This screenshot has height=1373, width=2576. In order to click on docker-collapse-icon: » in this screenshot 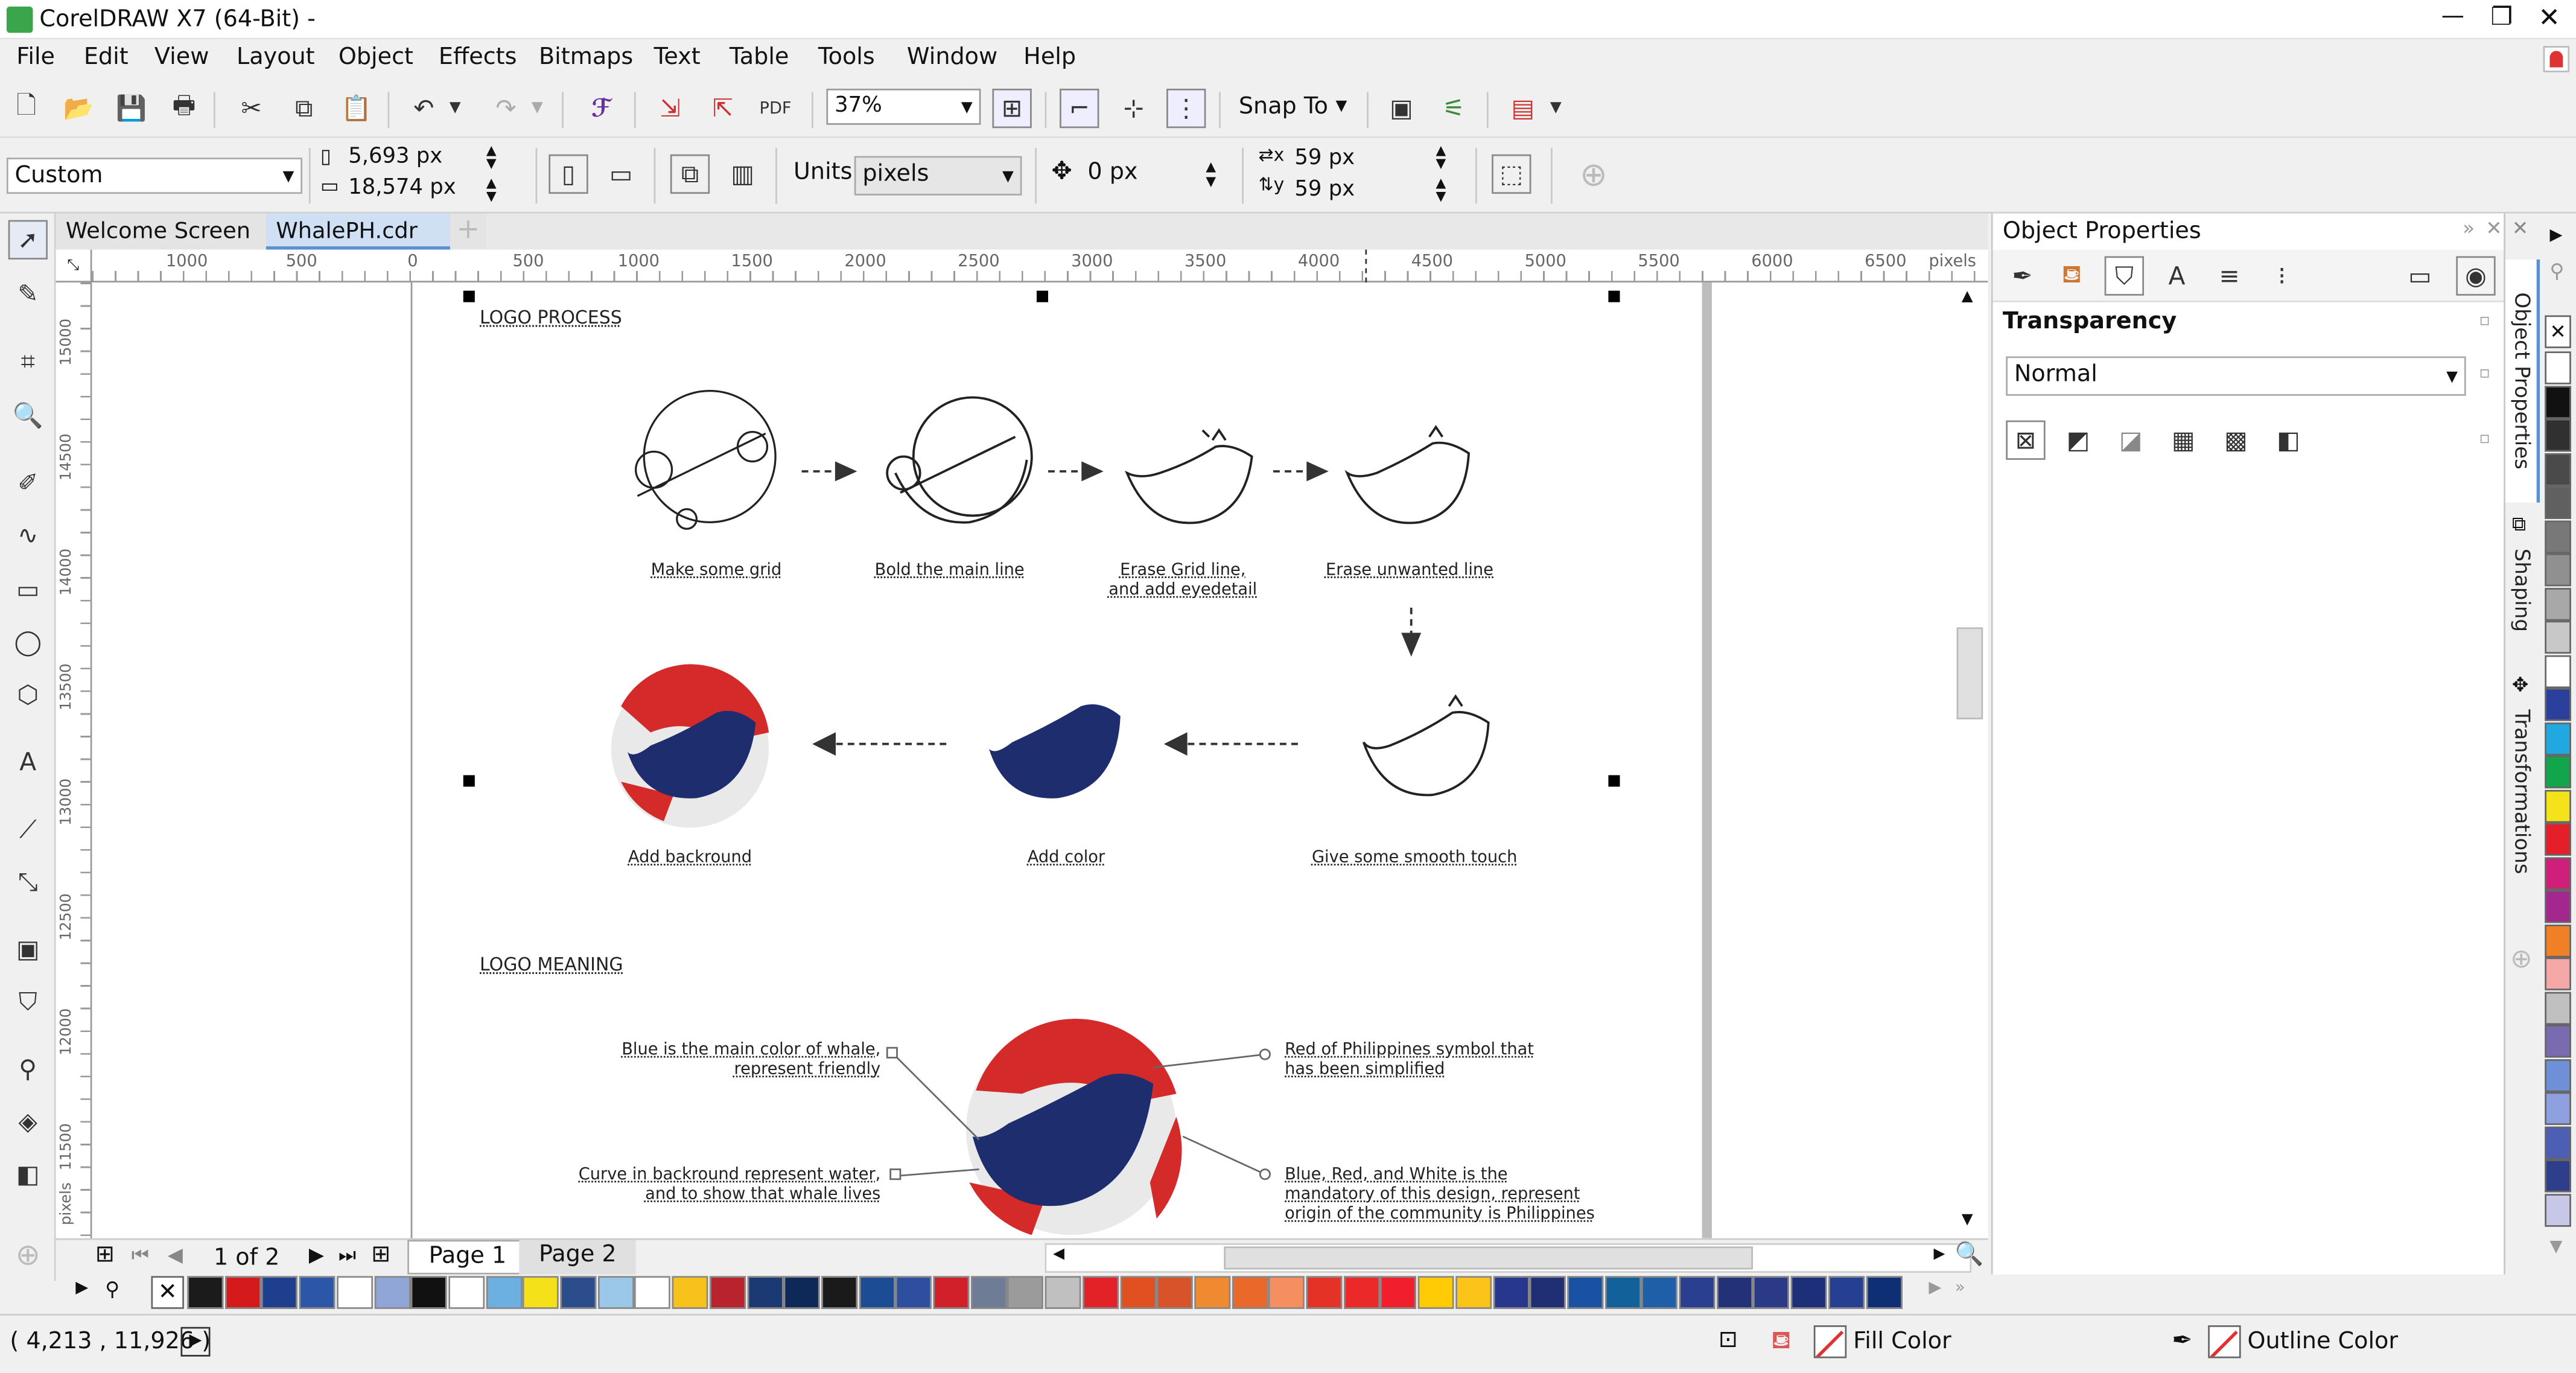, I will do `click(2469, 229)`.